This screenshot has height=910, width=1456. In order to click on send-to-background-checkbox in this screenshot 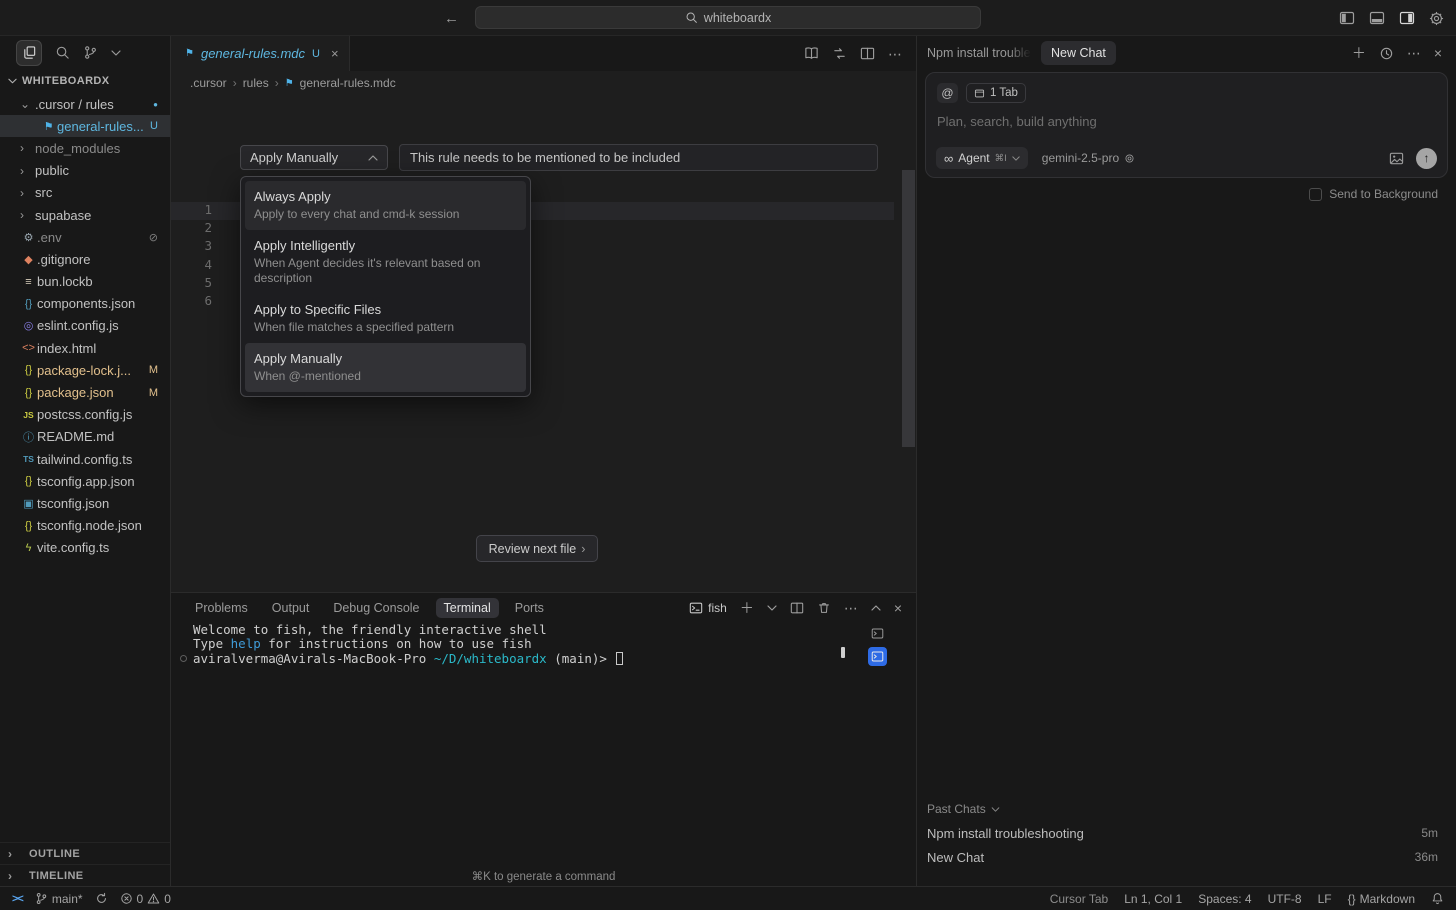, I will do `click(1316, 194)`.